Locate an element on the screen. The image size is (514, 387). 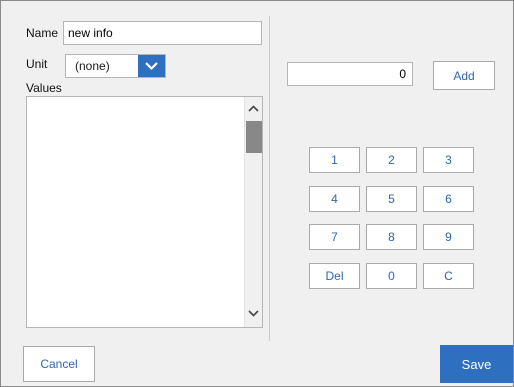
keypad-clear-button: C is located at coordinates (448, 276).